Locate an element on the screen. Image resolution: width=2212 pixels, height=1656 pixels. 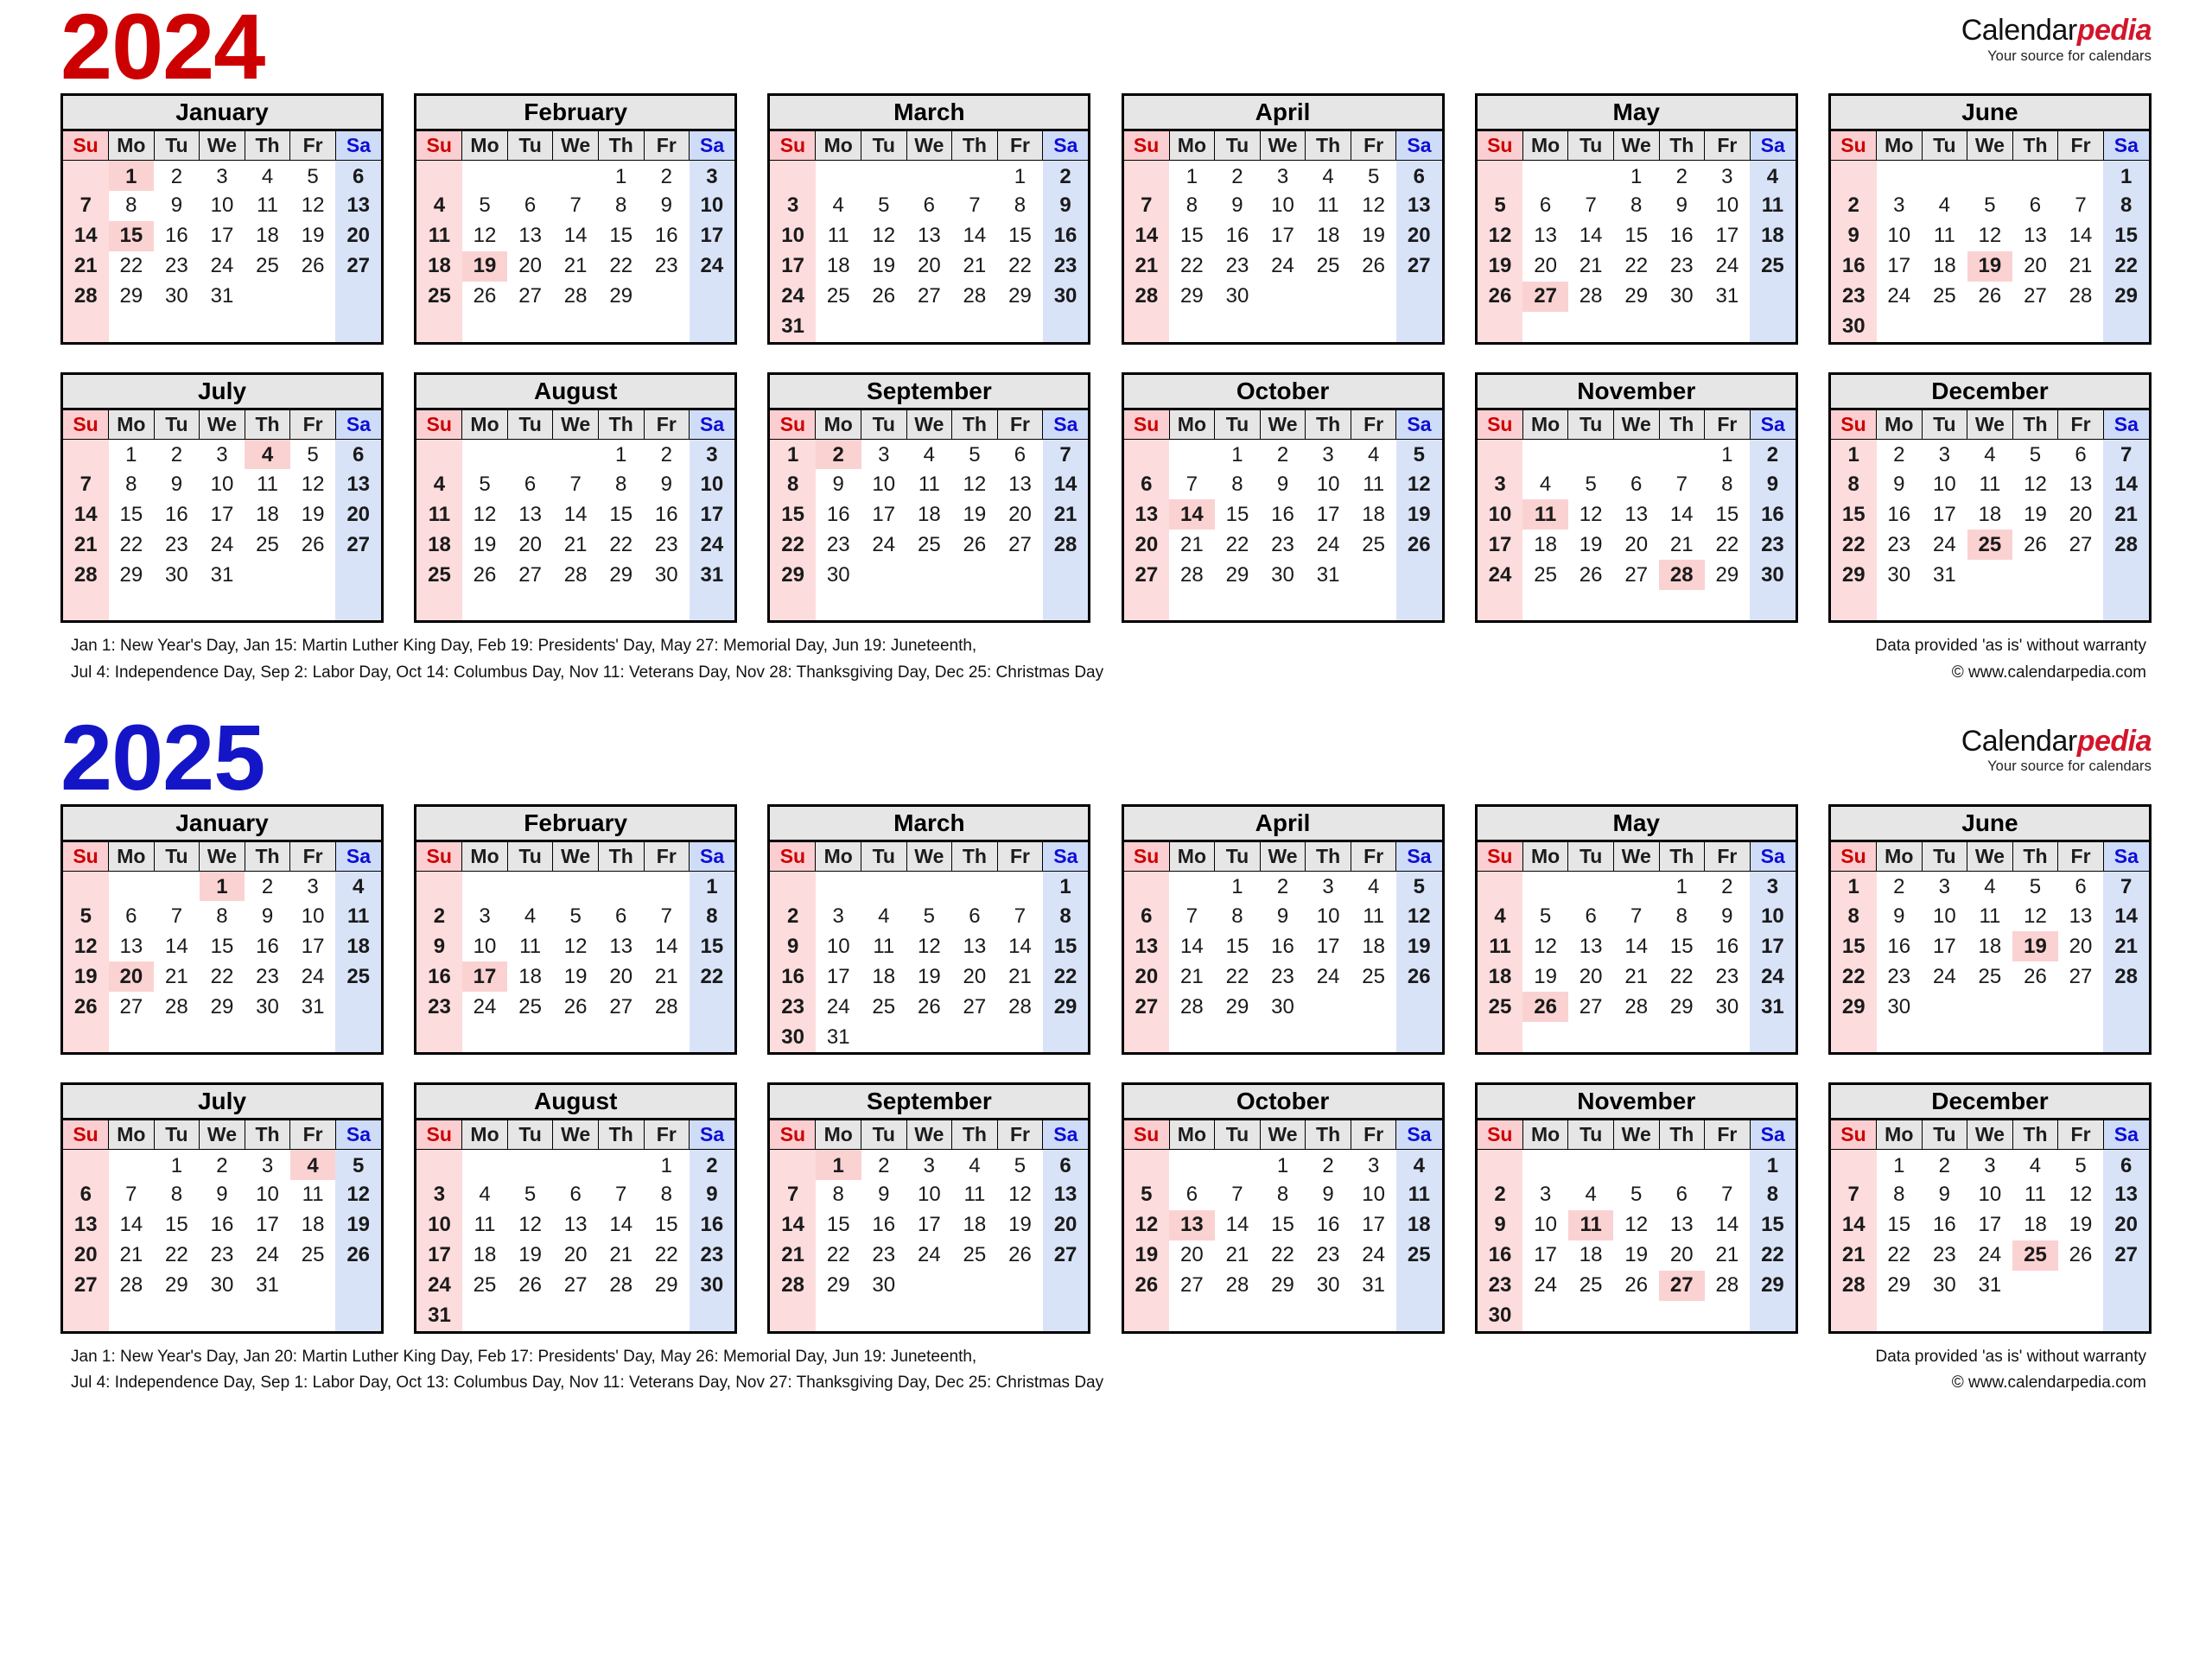
day-cell: 30 is located at coordinates (177, 575).